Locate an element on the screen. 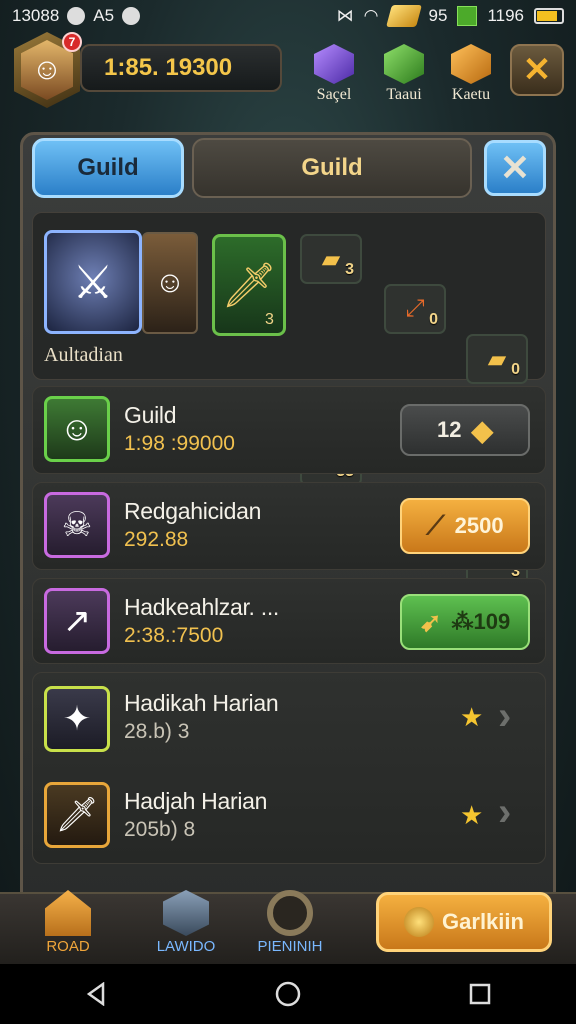 This screenshot has width=576, height=1024. back-icon is located at coordinates (95, 994).